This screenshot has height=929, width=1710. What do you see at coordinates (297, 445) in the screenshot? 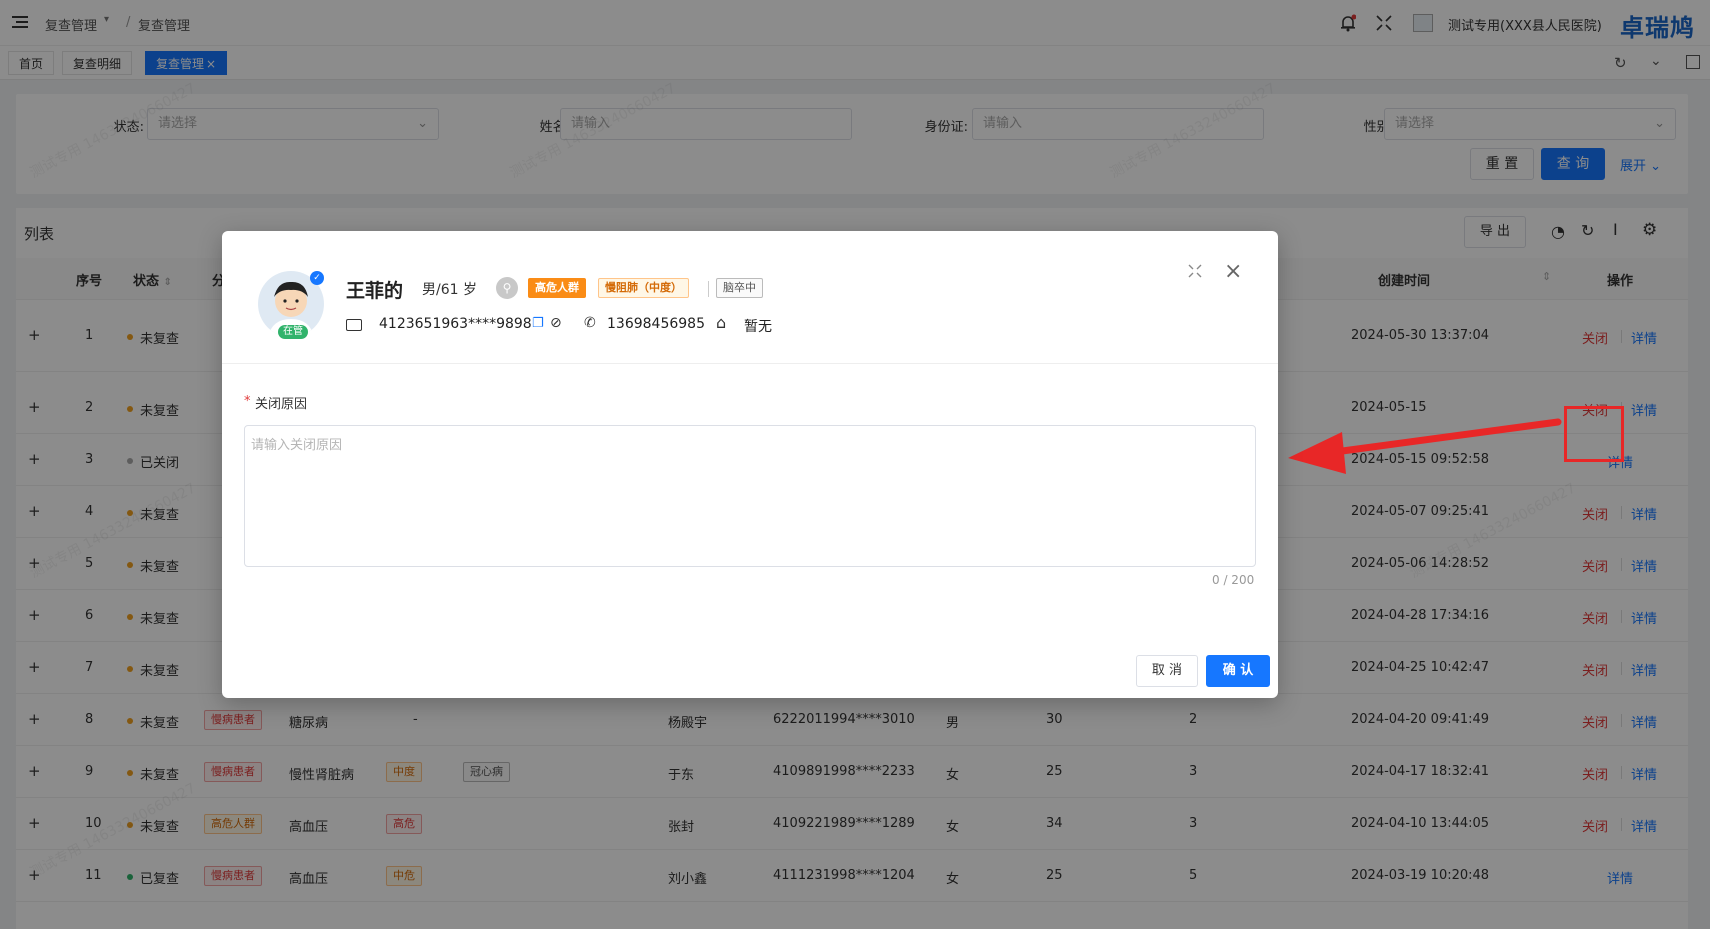
I see `textarea-placeholder: 请输入关闭原因` at bounding box center [297, 445].